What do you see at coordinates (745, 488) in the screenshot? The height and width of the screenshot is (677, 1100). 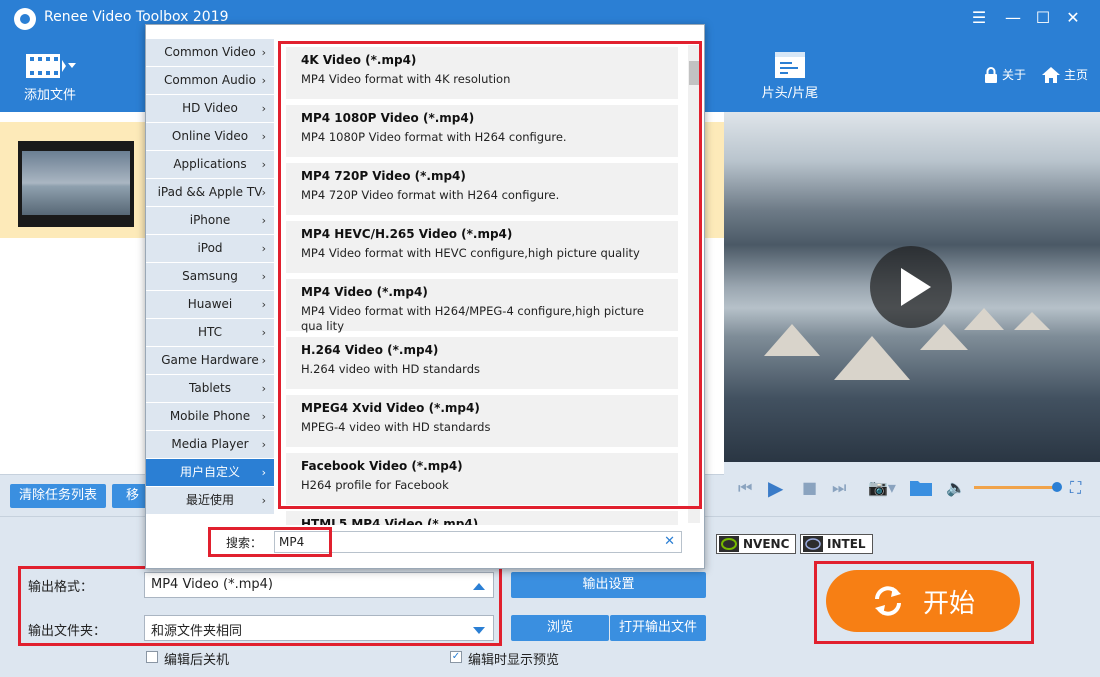 I see `previous-icon: ⏮` at bounding box center [745, 488].